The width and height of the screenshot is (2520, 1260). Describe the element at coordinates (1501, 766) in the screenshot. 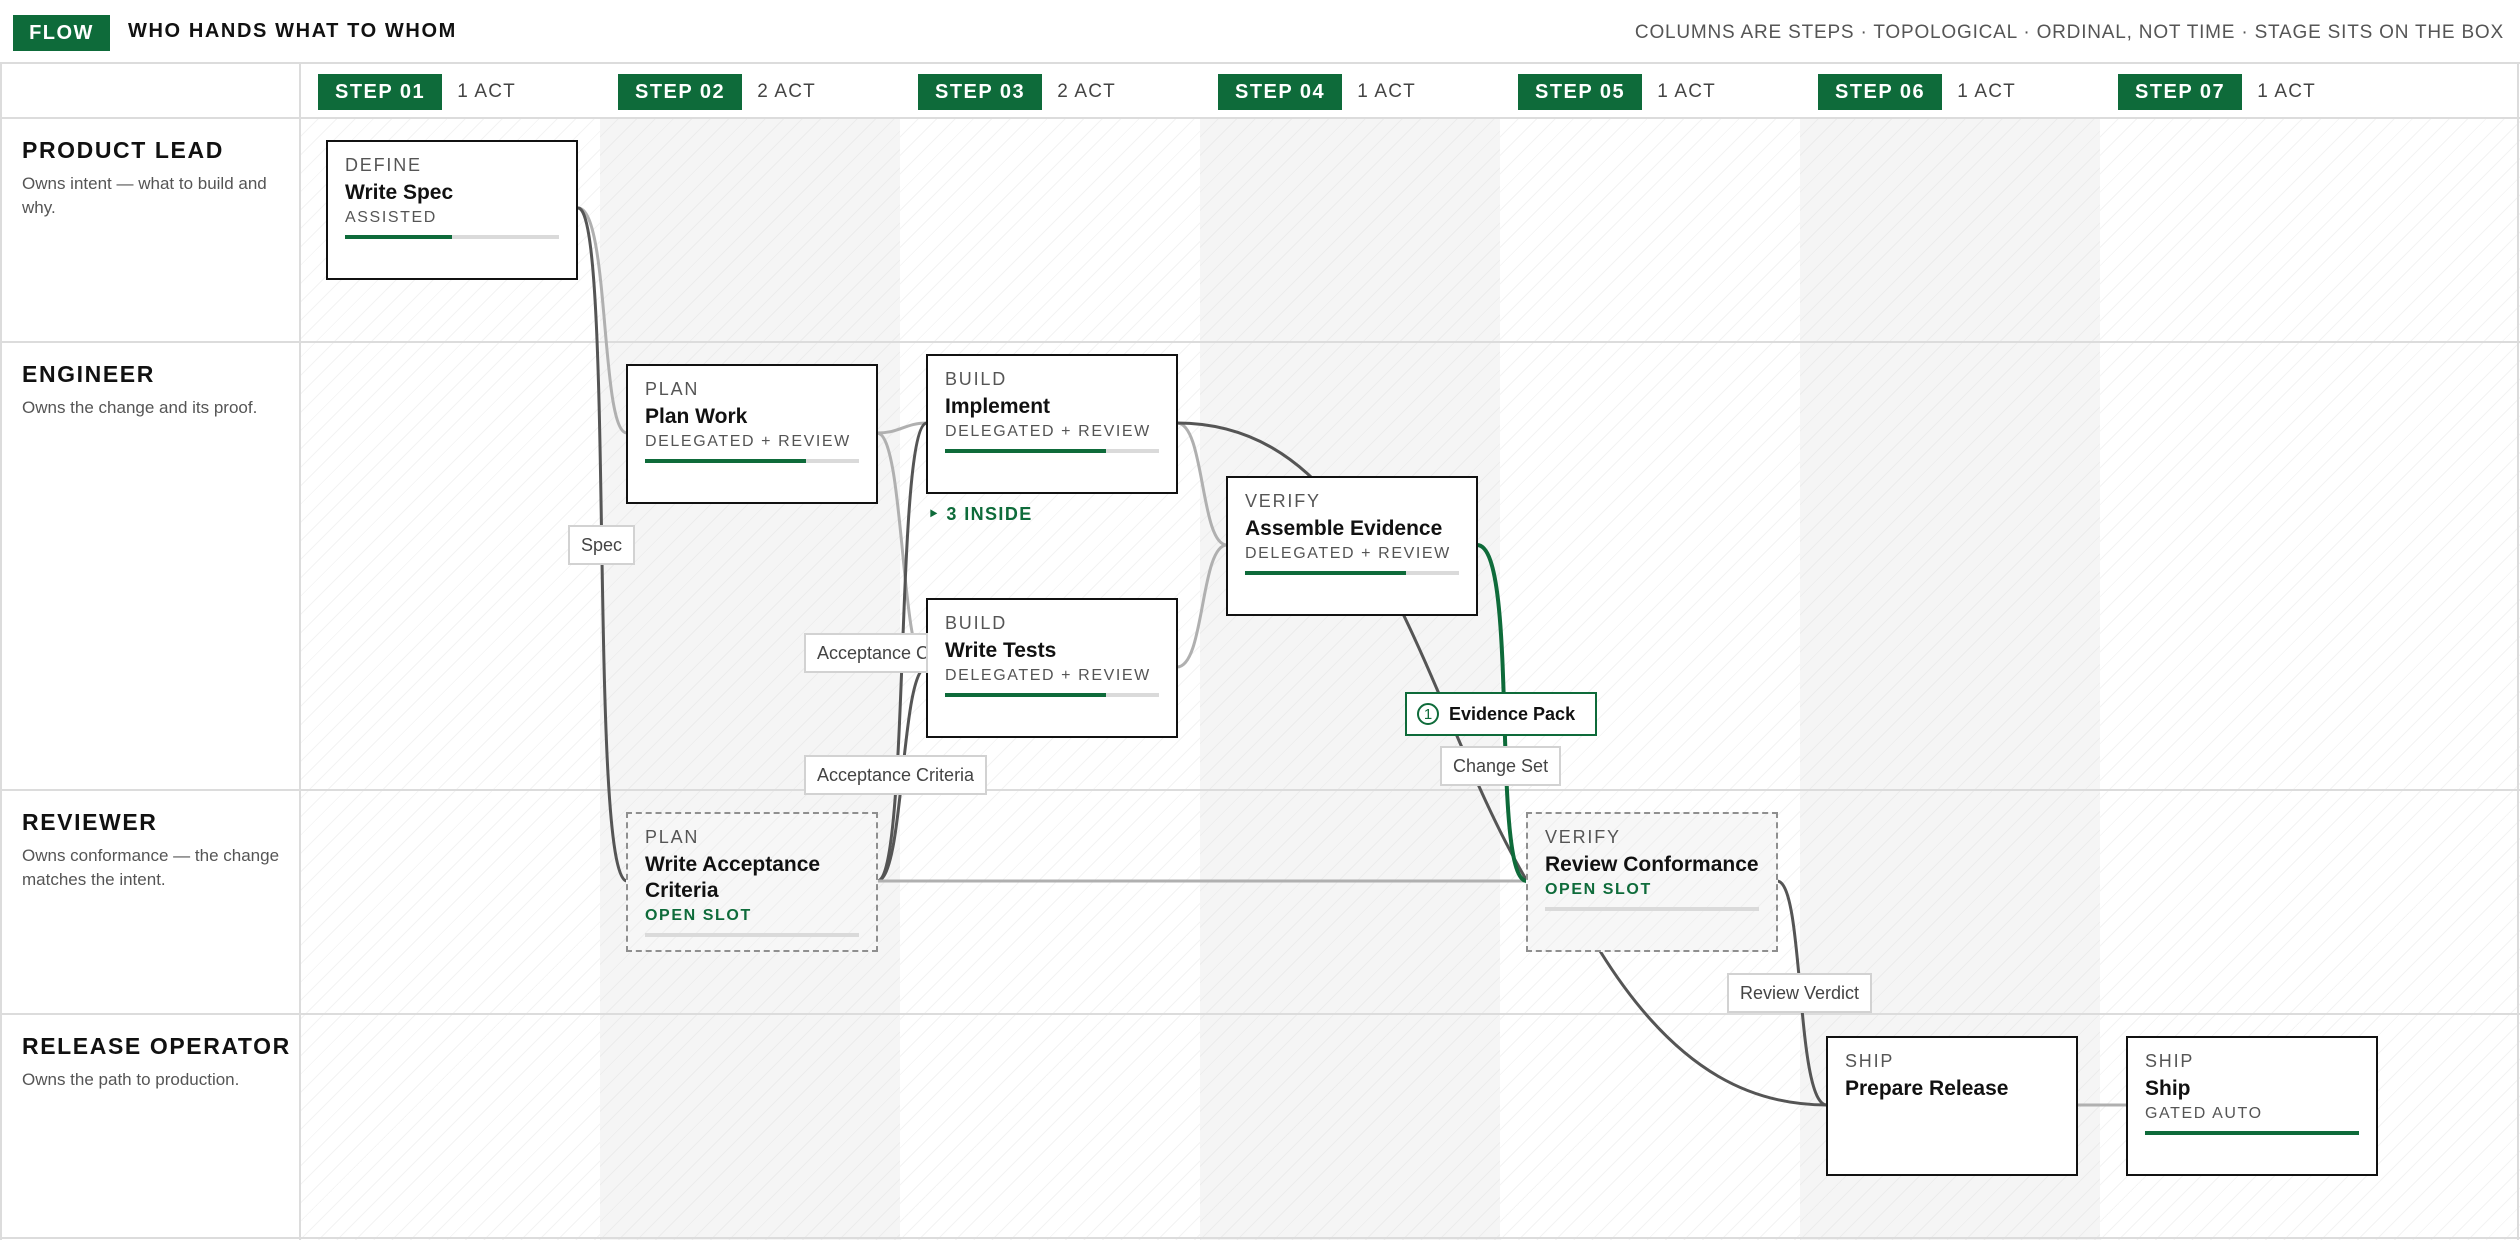

I see `edge-label-change-set: Change Set` at that location.